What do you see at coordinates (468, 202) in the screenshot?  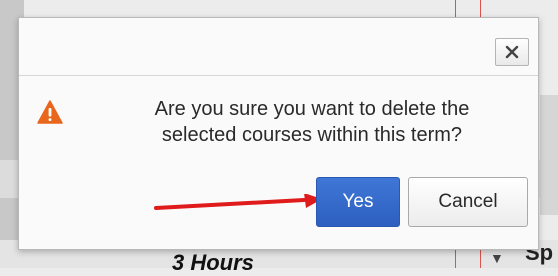 I see `cancel-button: Cancel` at bounding box center [468, 202].